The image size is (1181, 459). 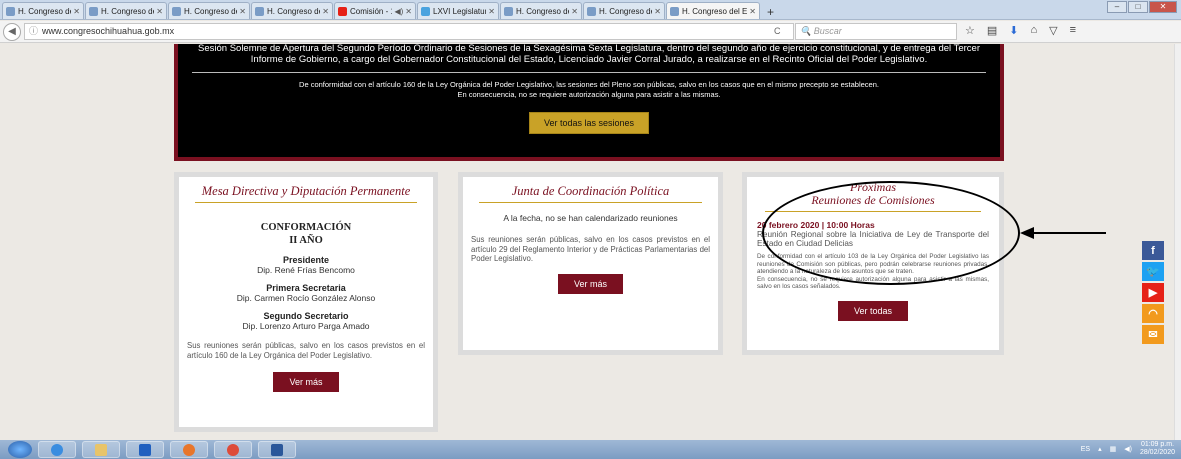 What do you see at coordinates (425, 11) in the screenshot?
I see `twitter-icon` at bounding box center [425, 11].